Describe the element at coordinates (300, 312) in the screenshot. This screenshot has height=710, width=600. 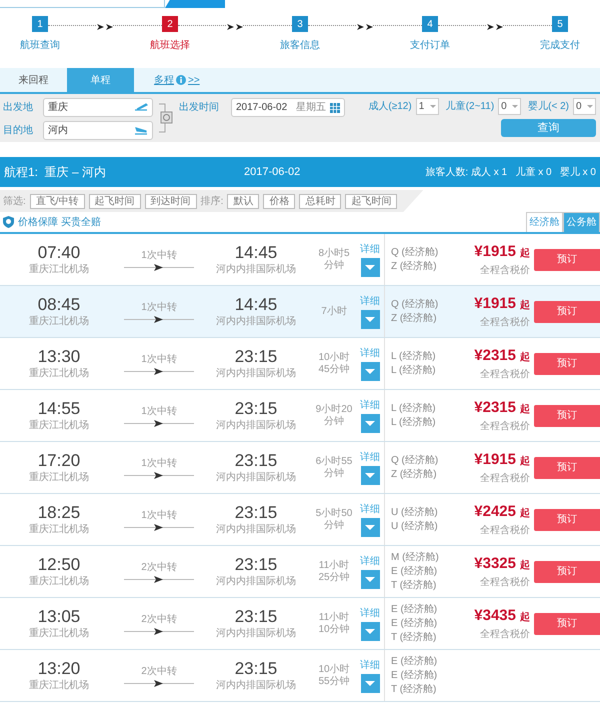
I see `flight-row: 08:45 重庆江北机场 1次中转 14:45 河内内排国际机场 7小时 详细 Q (经济舱) Z (经济舱) ¥1915 起 全程含税价 预订` at that location.